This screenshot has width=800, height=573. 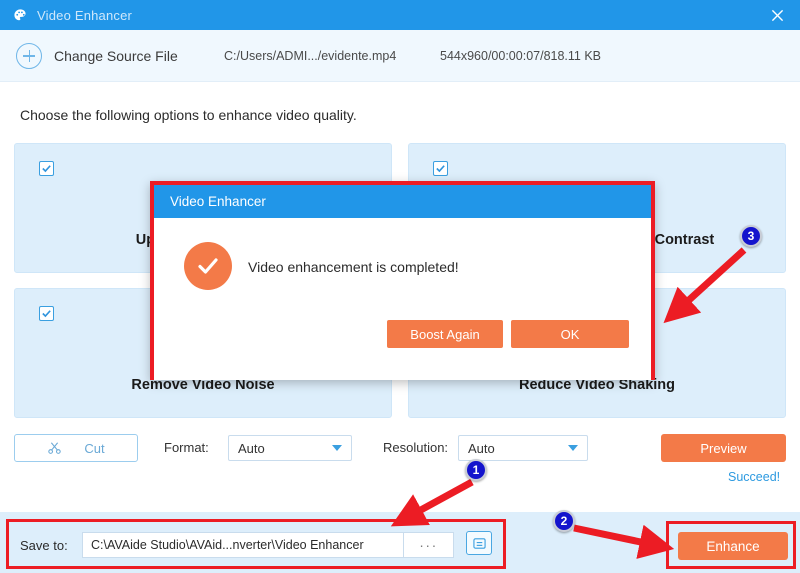 What do you see at coordinates (310, 55) in the screenshot?
I see `source-file-path: C:/Users/ADMI.../evidente.mp4` at bounding box center [310, 55].